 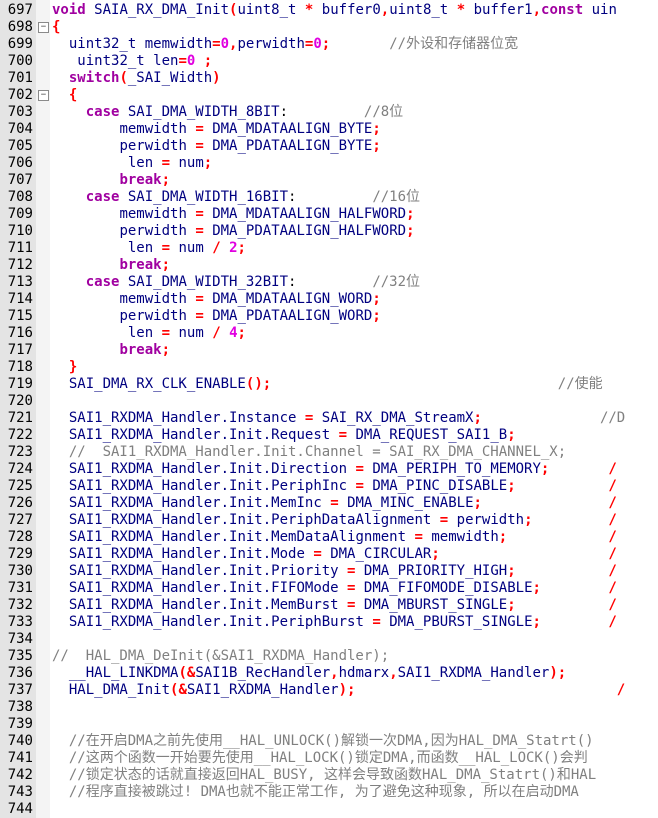 I want to click on code-text: len = num / 4;, so click(x=186, y=333).